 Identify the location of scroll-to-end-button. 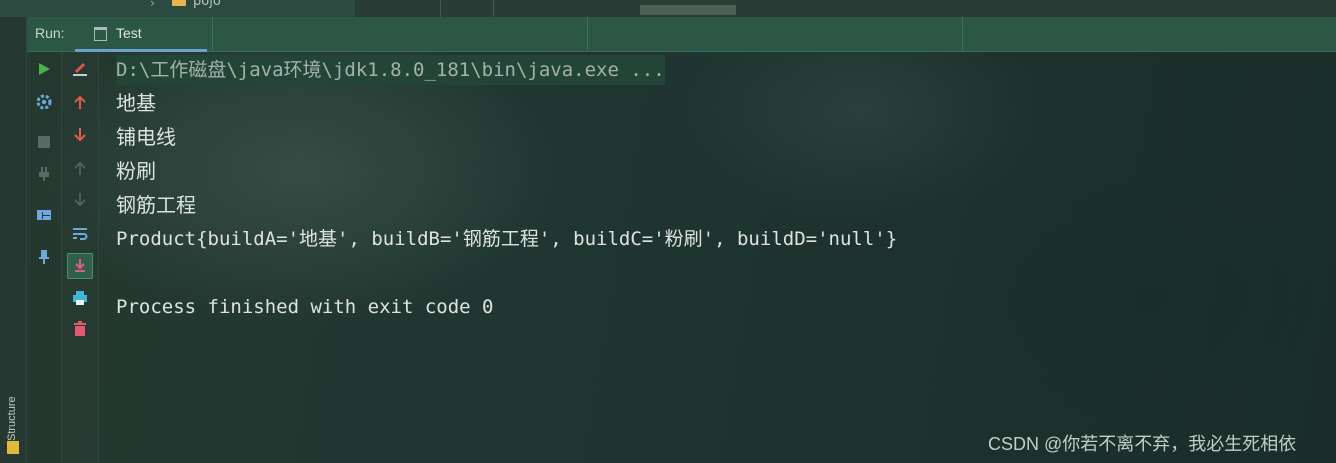
(80, 266).